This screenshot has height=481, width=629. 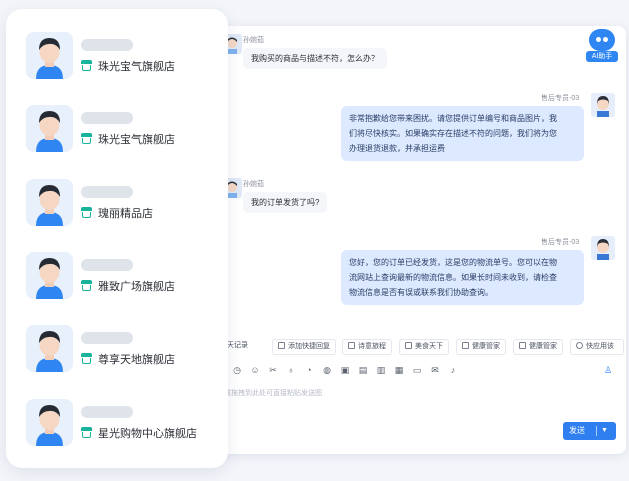 I want to click on shop-name-row: 瑰丽精品店, so click(x=117, y=213).